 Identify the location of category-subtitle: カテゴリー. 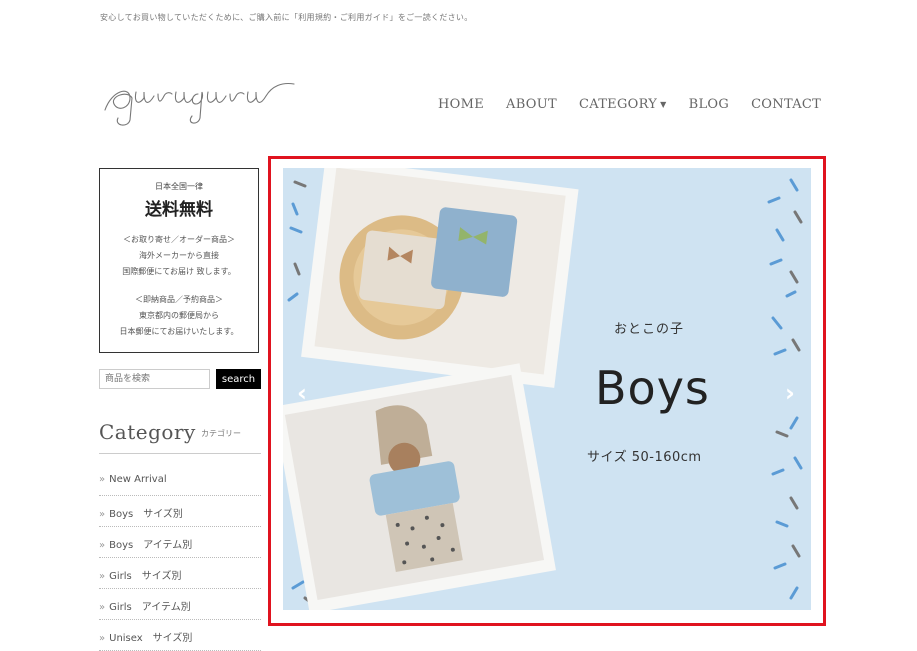
(221, 433).